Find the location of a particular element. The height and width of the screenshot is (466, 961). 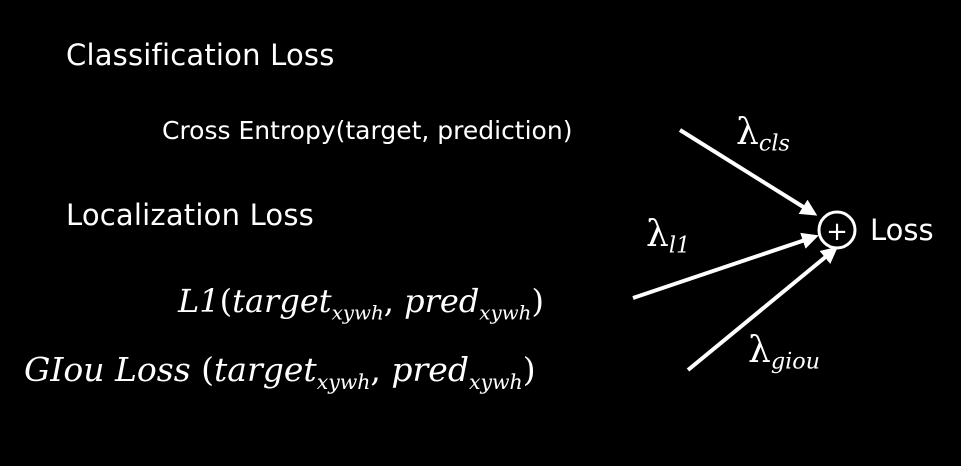

sum-node-plus: + is located at coordinates (837, 232).